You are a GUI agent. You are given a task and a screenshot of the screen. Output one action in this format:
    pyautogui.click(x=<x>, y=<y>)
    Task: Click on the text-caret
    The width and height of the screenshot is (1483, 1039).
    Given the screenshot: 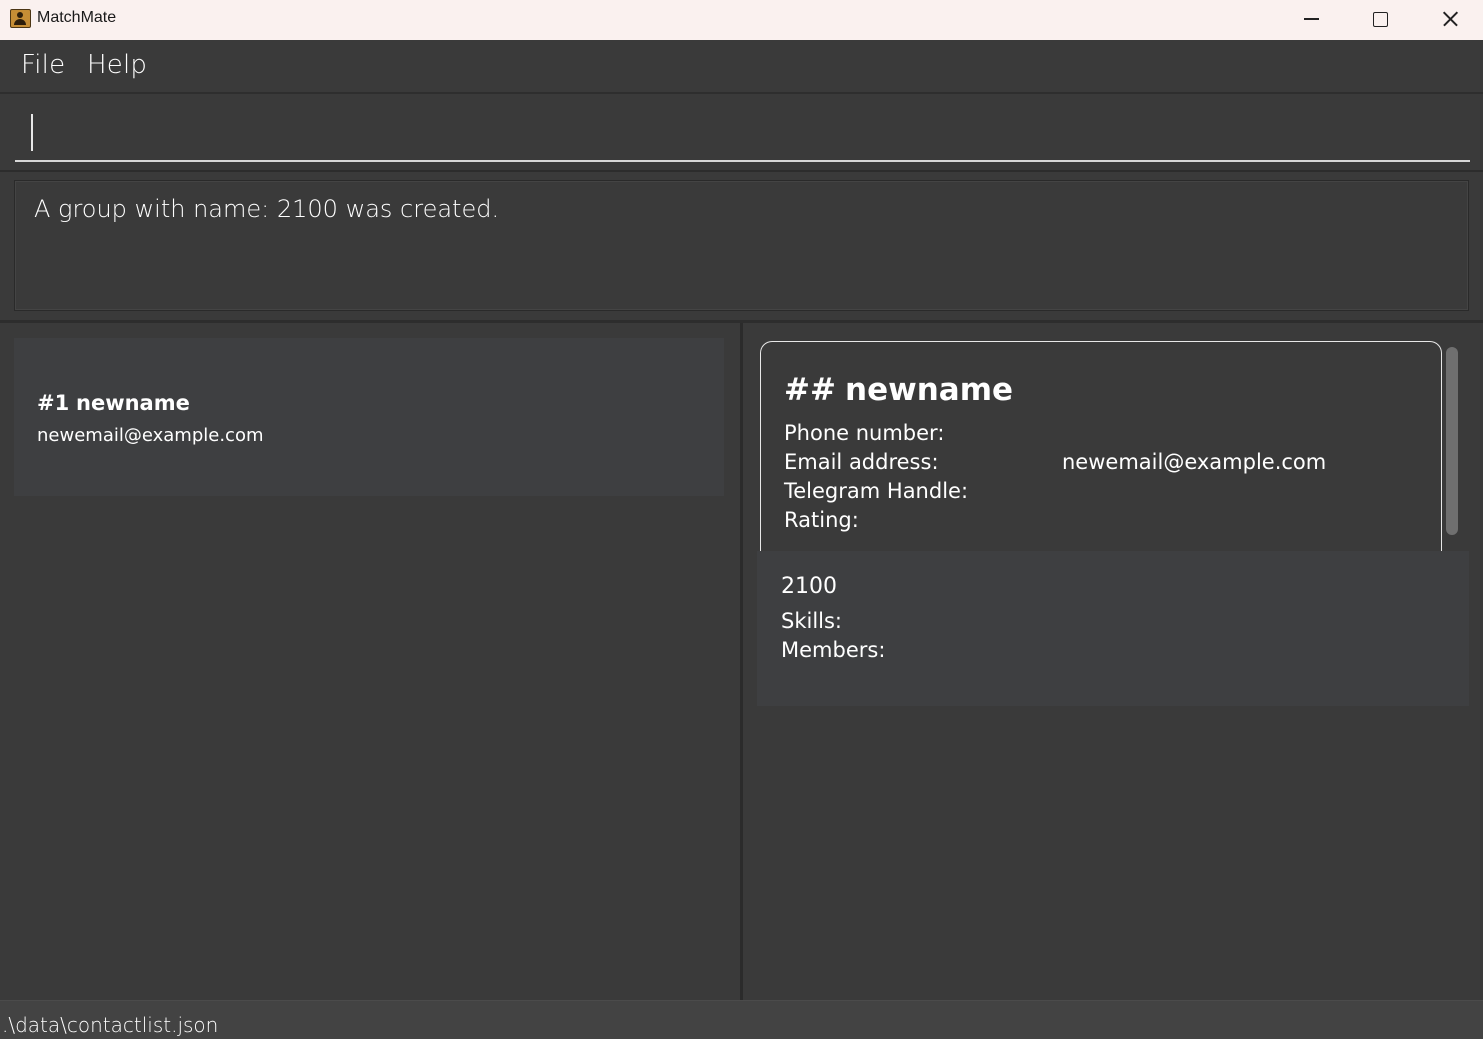 What is the action you would take?
    pyautogui.click(x=32, y=132)
    